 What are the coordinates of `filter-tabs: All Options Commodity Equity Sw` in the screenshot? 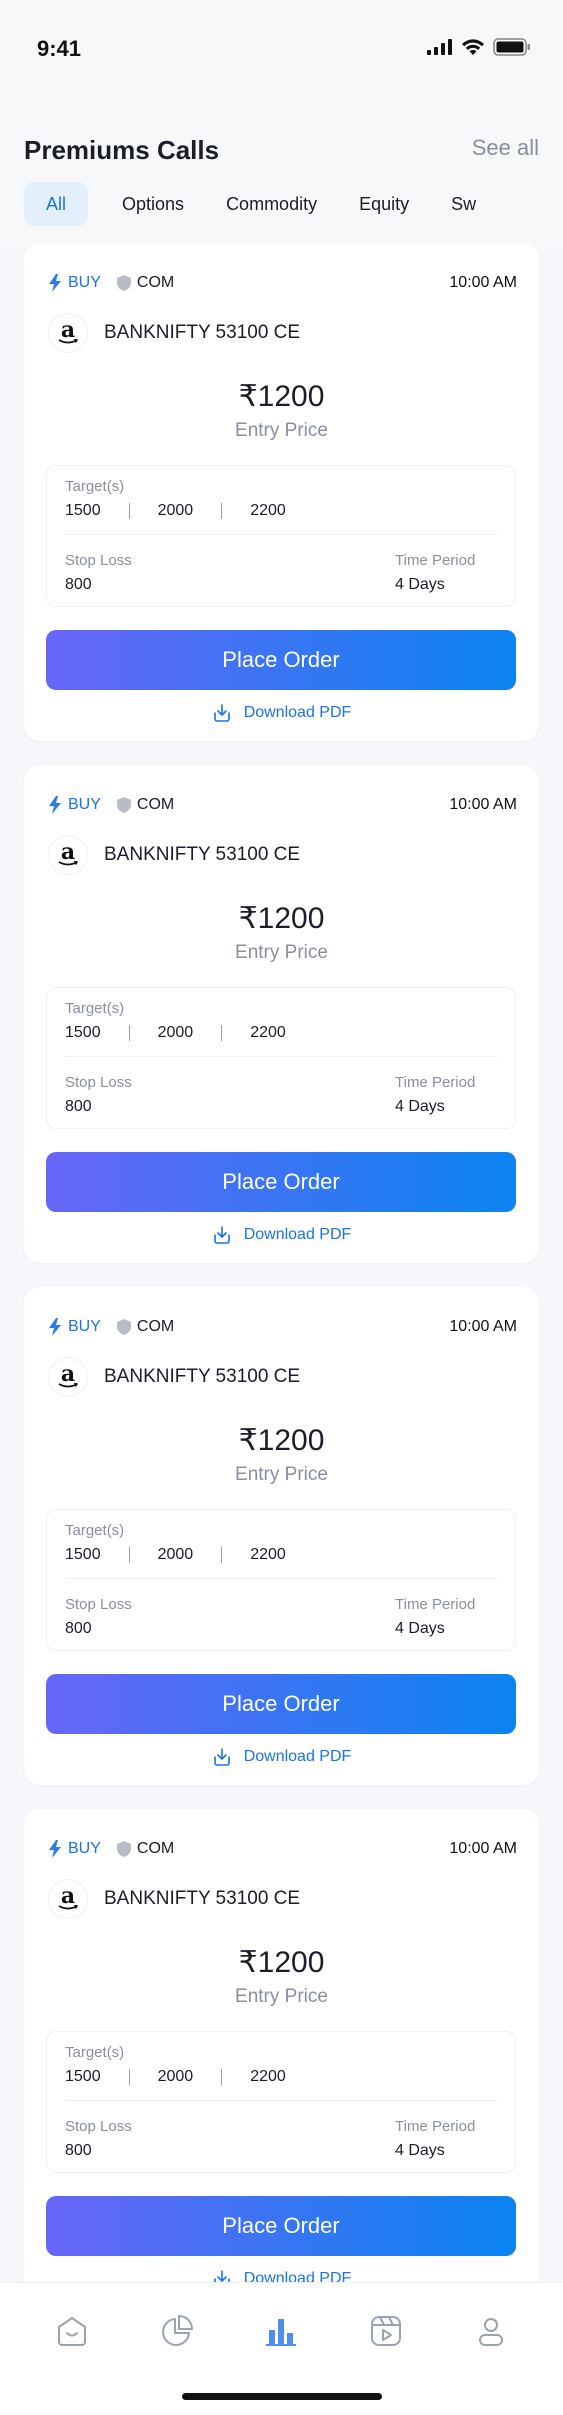 It's located at (254, 204).